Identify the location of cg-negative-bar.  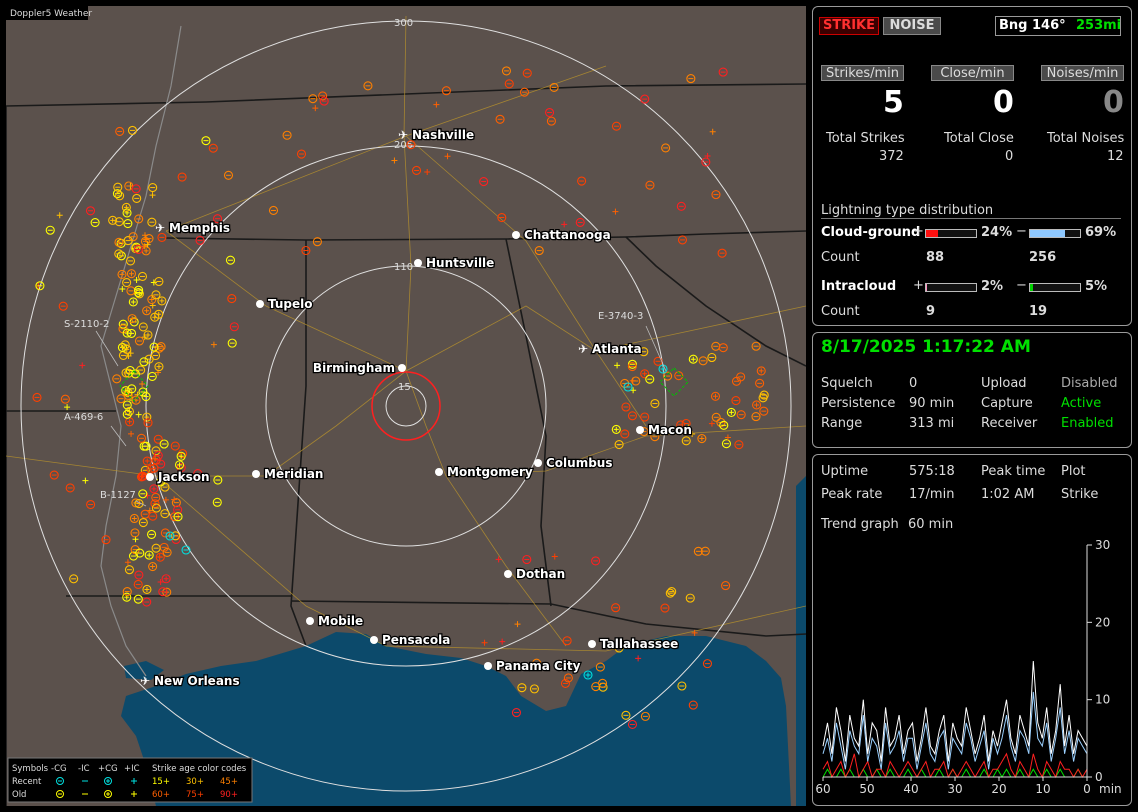
(1055, 233).